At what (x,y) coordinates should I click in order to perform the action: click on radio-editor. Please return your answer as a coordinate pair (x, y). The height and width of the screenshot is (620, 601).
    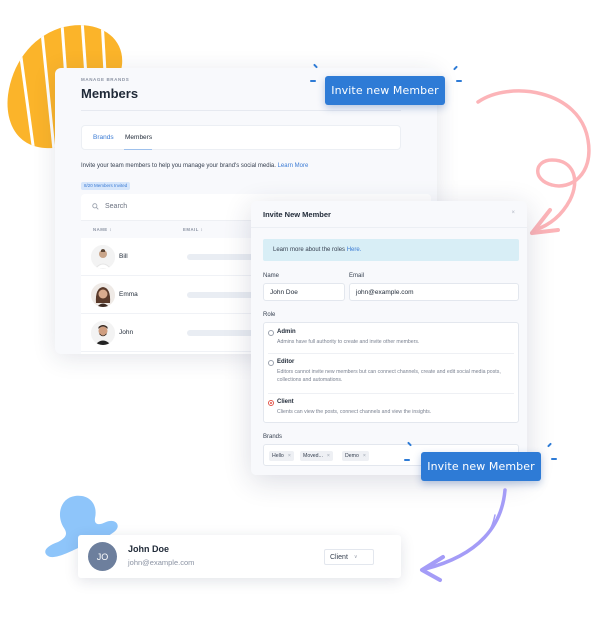
    Looking at the image, I should click on (271, 363).